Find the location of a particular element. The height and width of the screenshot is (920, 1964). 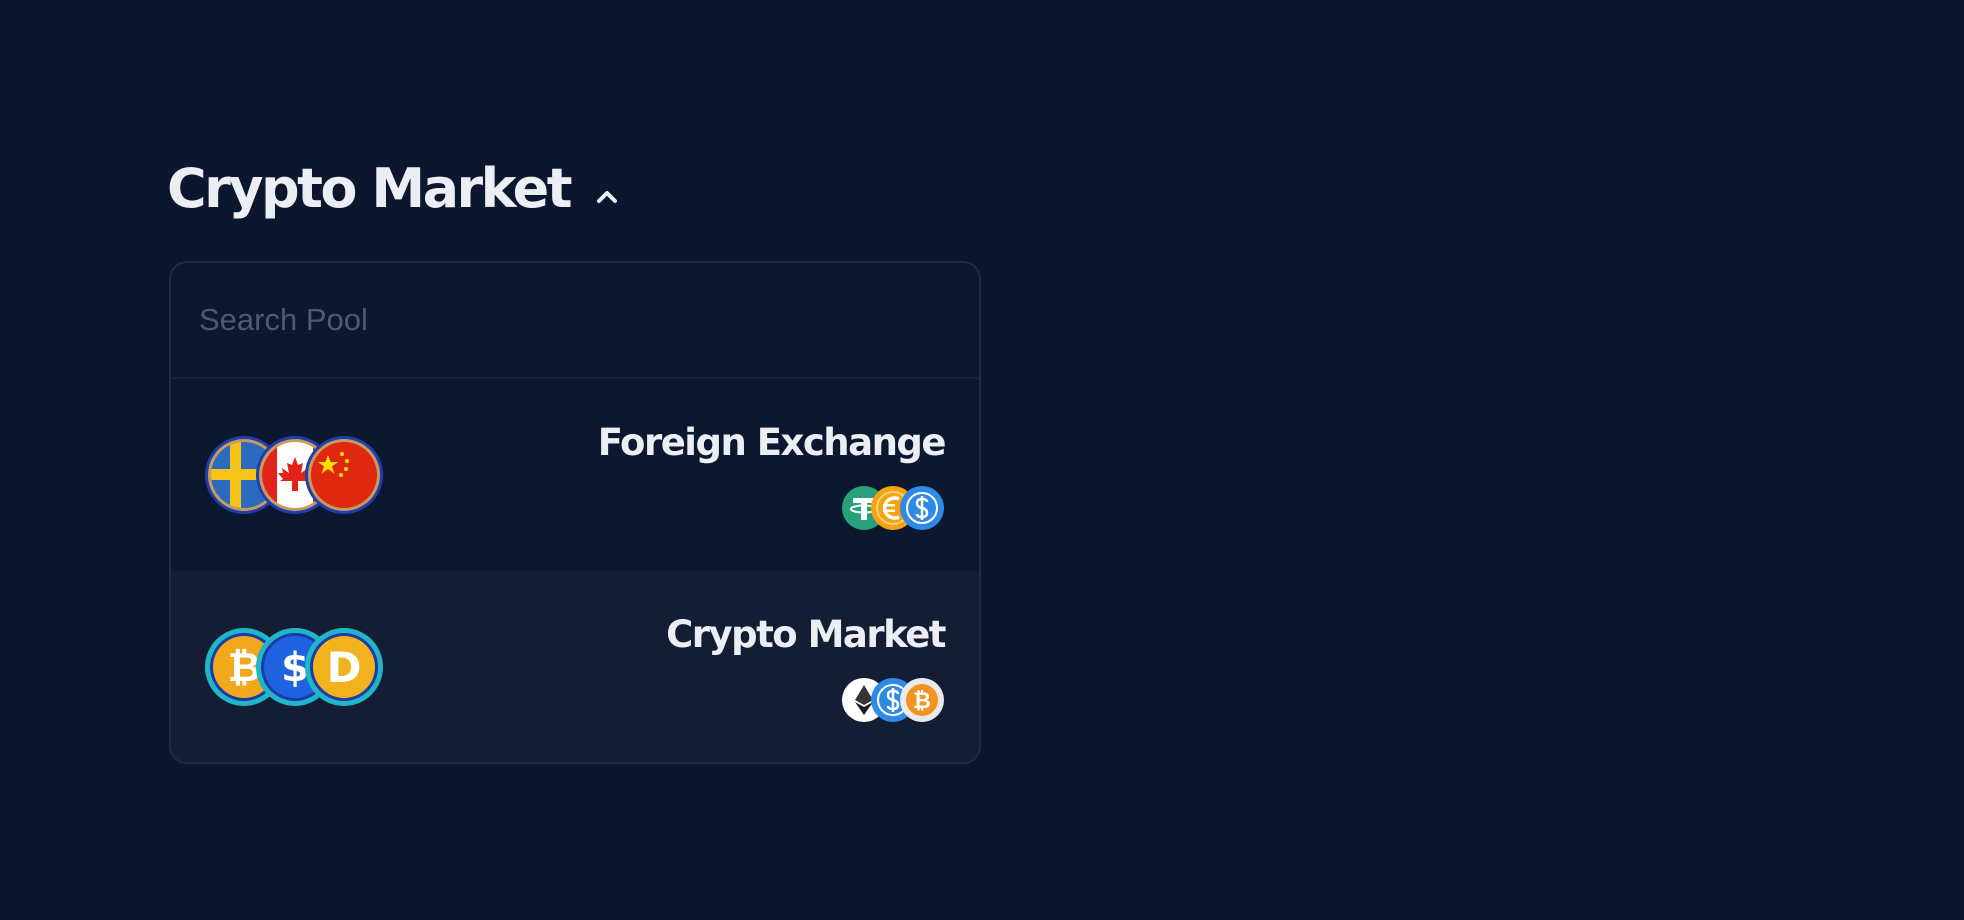

dropdown-header: Crypto Market is located at coordinates (394, 189).